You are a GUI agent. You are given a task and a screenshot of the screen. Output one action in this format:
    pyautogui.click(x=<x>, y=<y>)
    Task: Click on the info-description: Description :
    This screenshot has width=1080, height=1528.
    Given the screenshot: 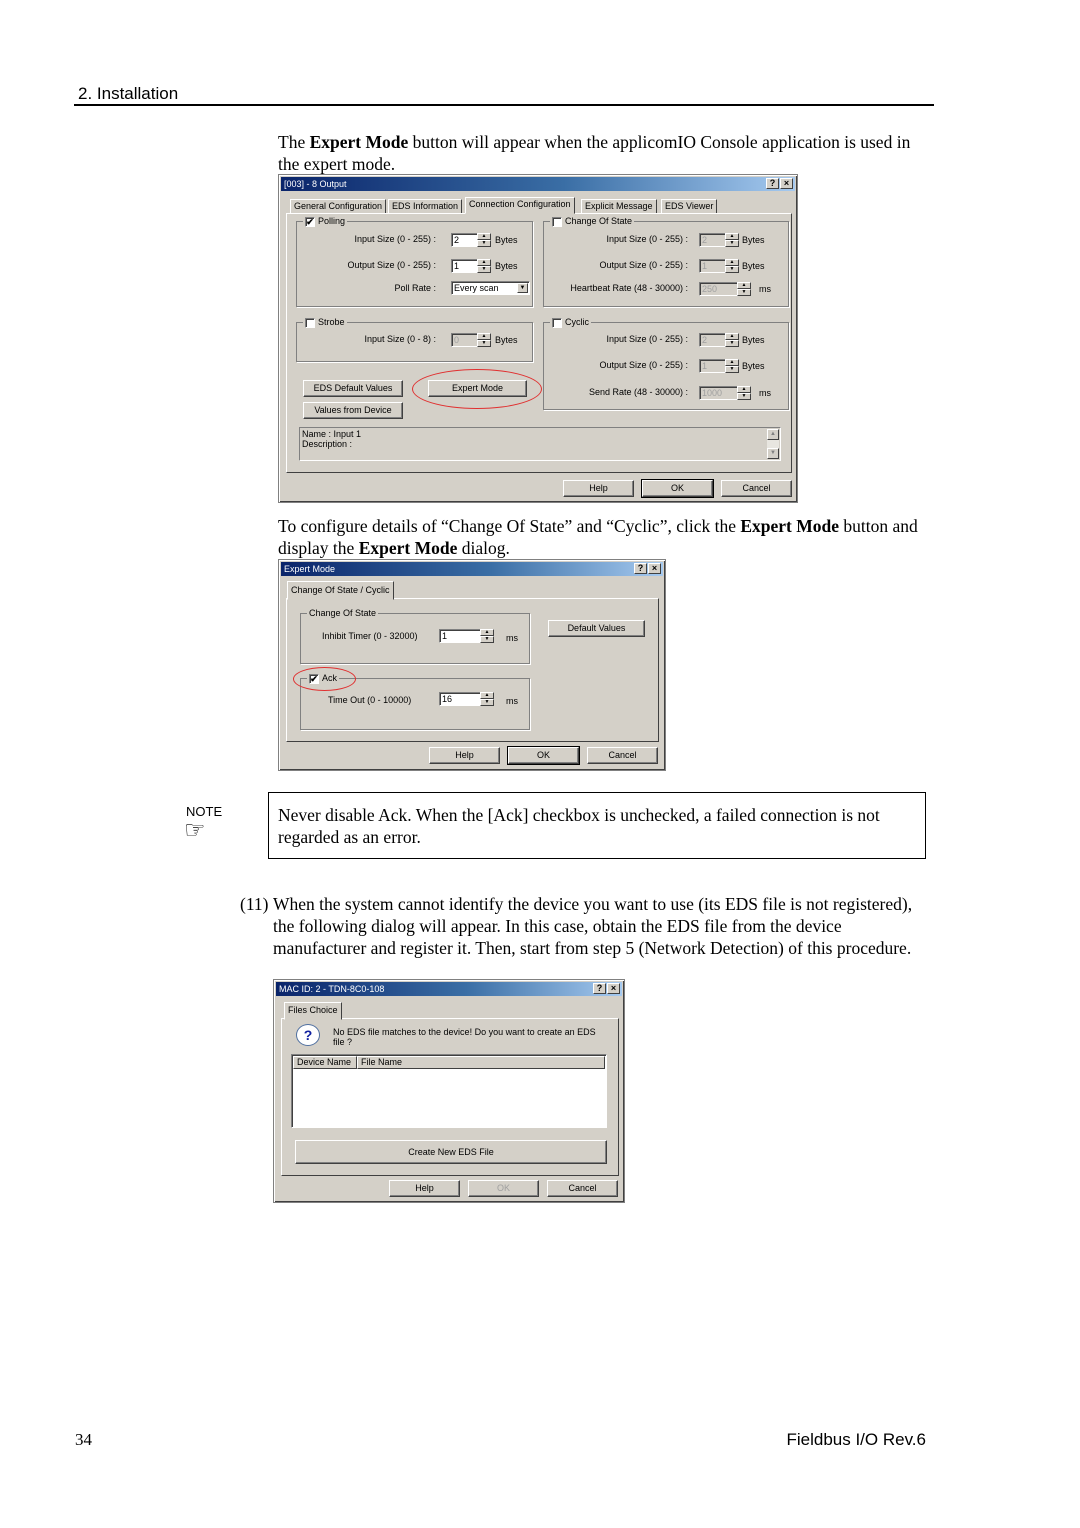 What is the action you would take?
    pyautogui.click(x=327, y=444)
    